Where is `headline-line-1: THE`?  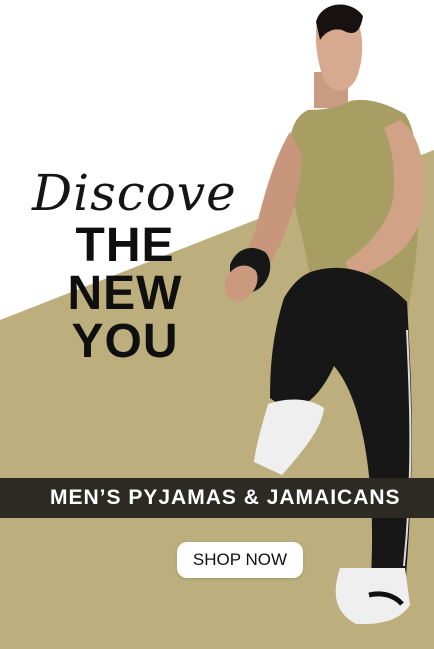 headline-line-1: THE is located at coordinates (125, 245).